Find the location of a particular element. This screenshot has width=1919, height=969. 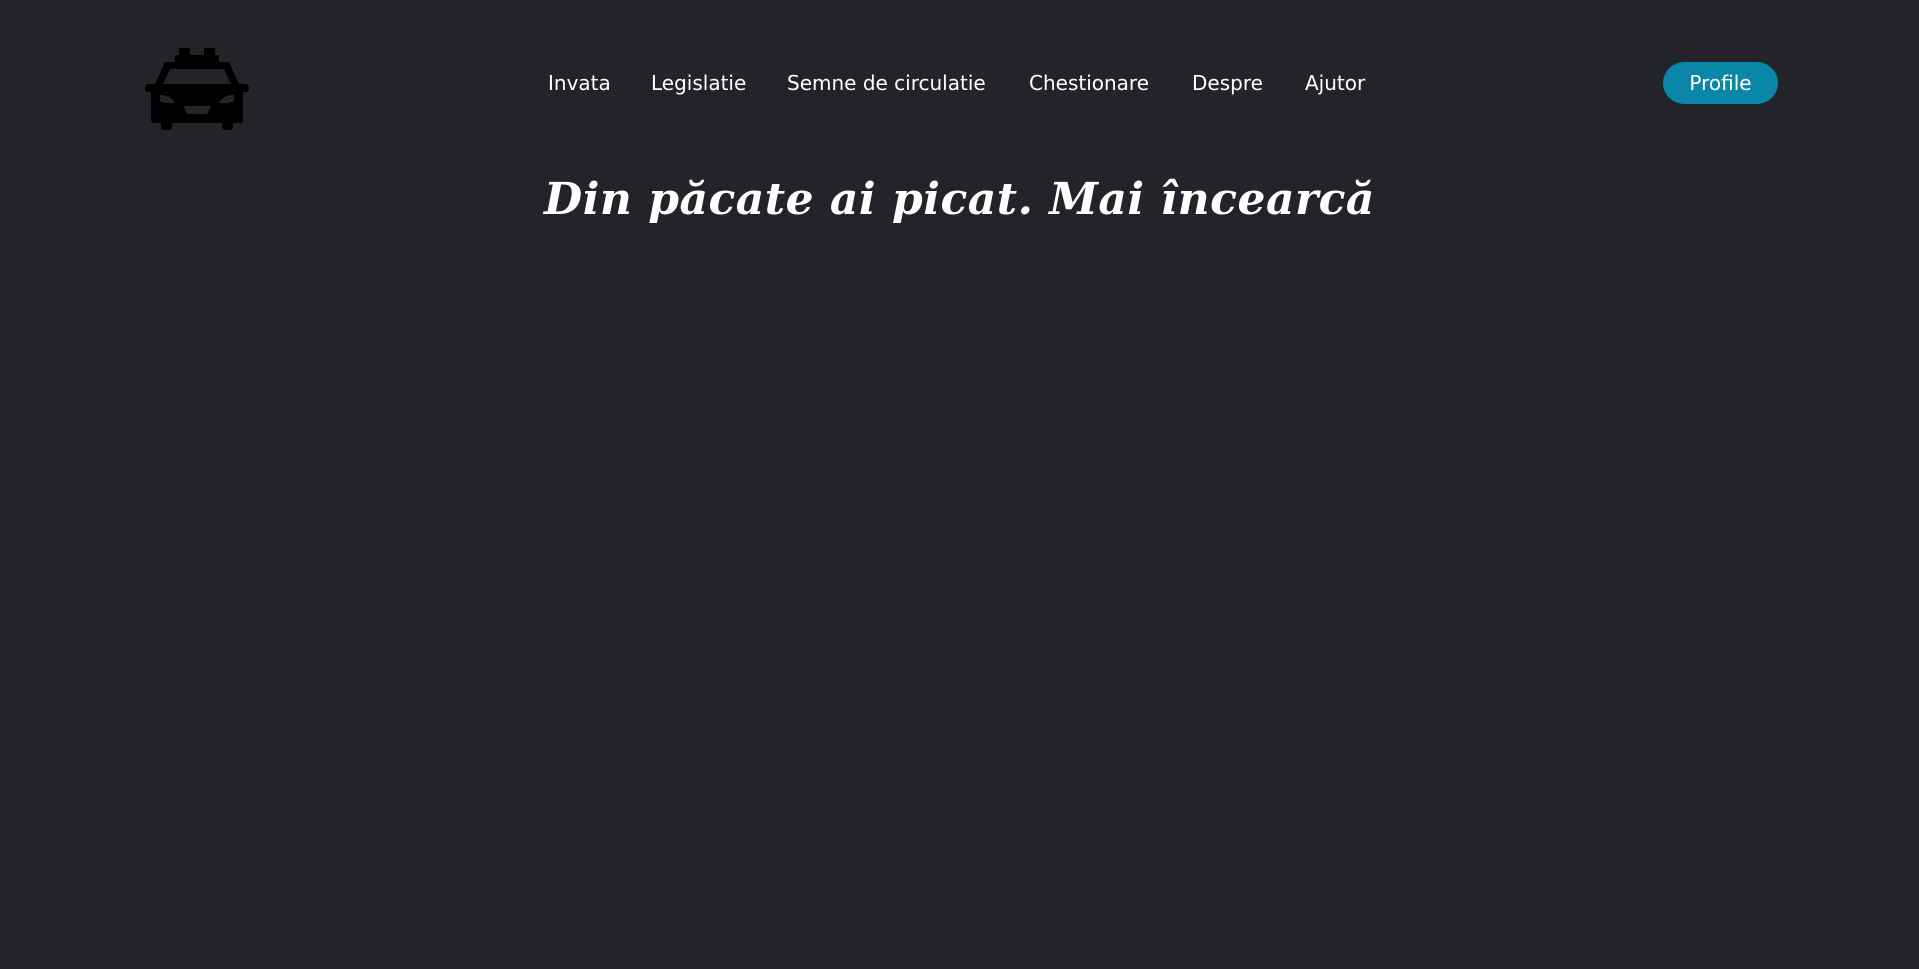

nav-item-invata: Invata is located at coordinates (579, 83).